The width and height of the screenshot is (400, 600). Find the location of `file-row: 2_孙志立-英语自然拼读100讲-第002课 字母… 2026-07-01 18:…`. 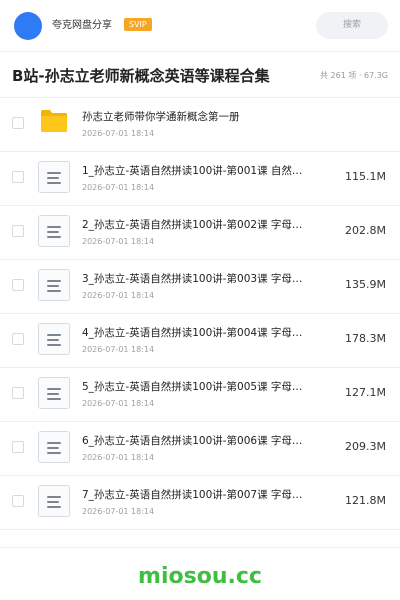

file-row: 2_孙志立-英语自然拼读100讲-第002课 字母… 2026-07-01 18:… is located at coordinates (200, 233).